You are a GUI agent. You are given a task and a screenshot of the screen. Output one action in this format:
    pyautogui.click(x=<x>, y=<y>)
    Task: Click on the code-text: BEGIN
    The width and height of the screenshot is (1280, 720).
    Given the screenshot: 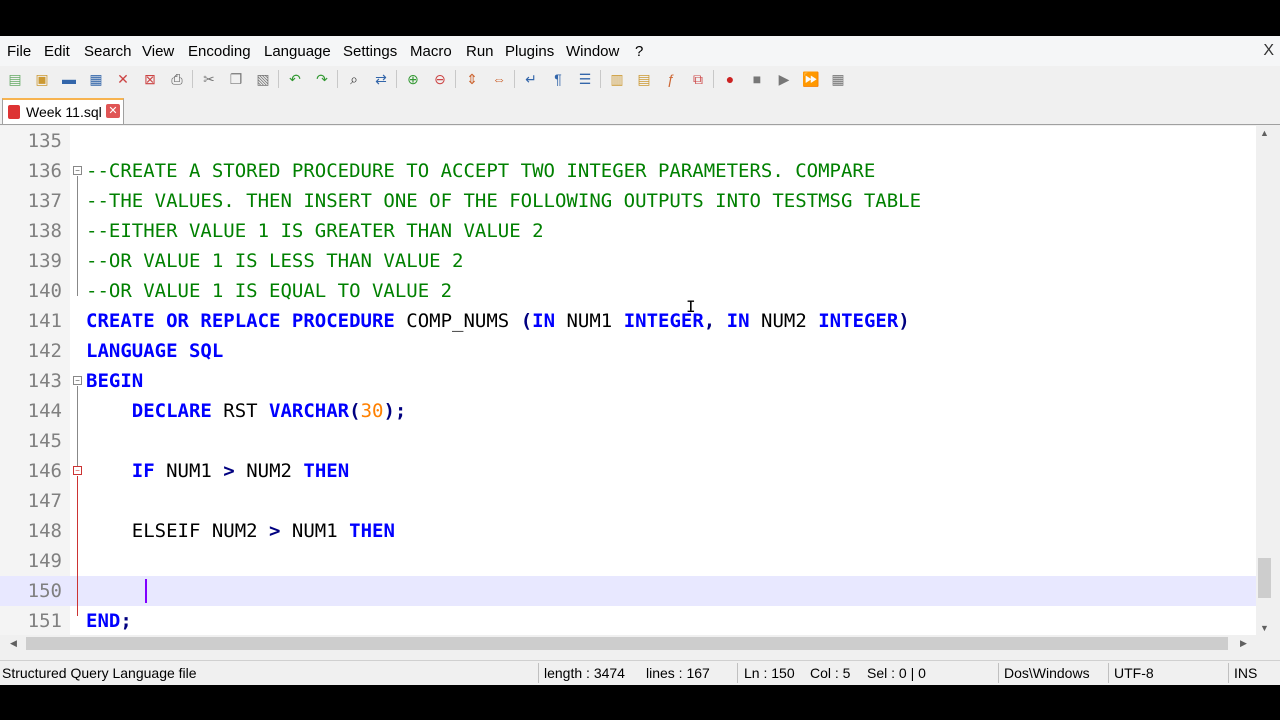 What is the action you would take?
    pyautogui.click(x=114, y=381)
    